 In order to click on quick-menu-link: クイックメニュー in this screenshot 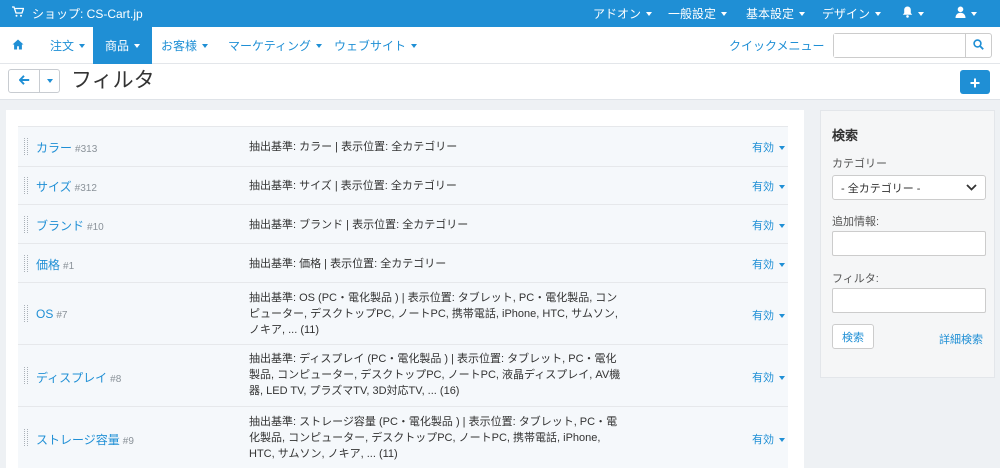, I will do `click(777, 45)`.